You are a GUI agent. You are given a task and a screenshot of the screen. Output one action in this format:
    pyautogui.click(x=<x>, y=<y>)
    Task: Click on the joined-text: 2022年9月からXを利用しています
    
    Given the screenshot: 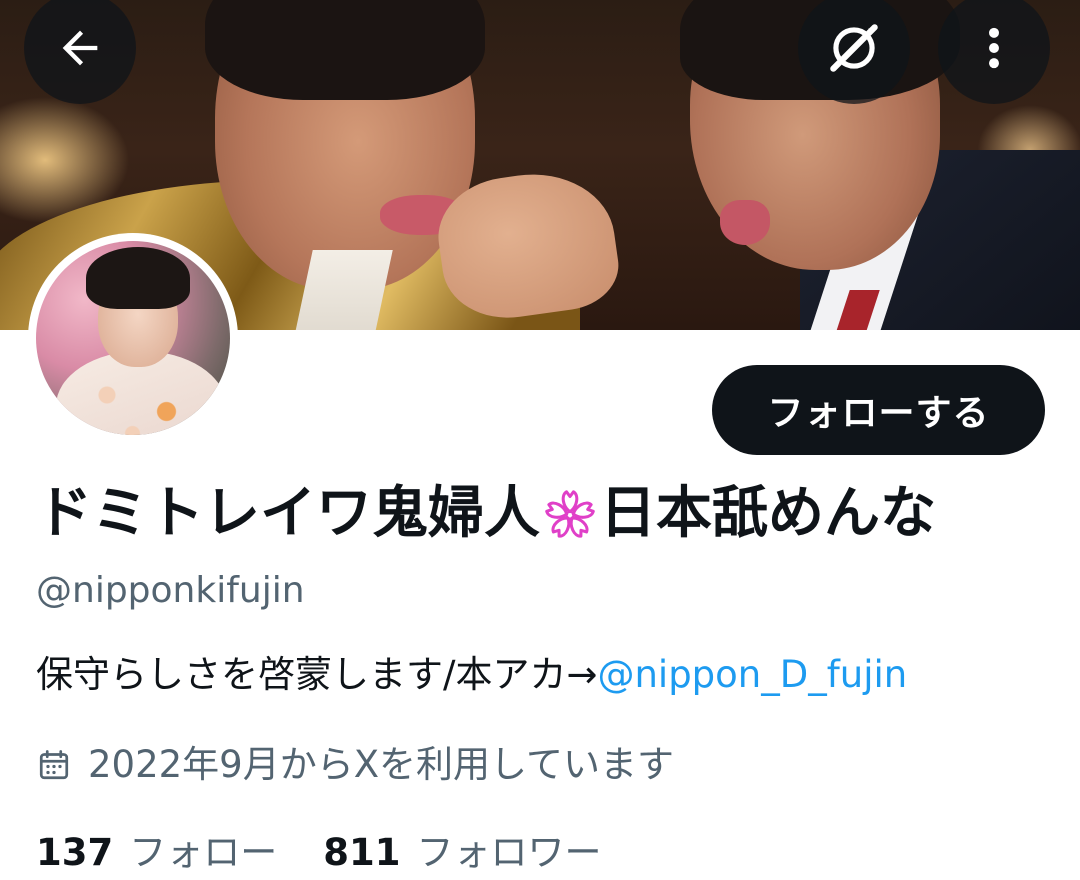 What is the action you would take?
    pyautogui.click(x=381, y=764)
    